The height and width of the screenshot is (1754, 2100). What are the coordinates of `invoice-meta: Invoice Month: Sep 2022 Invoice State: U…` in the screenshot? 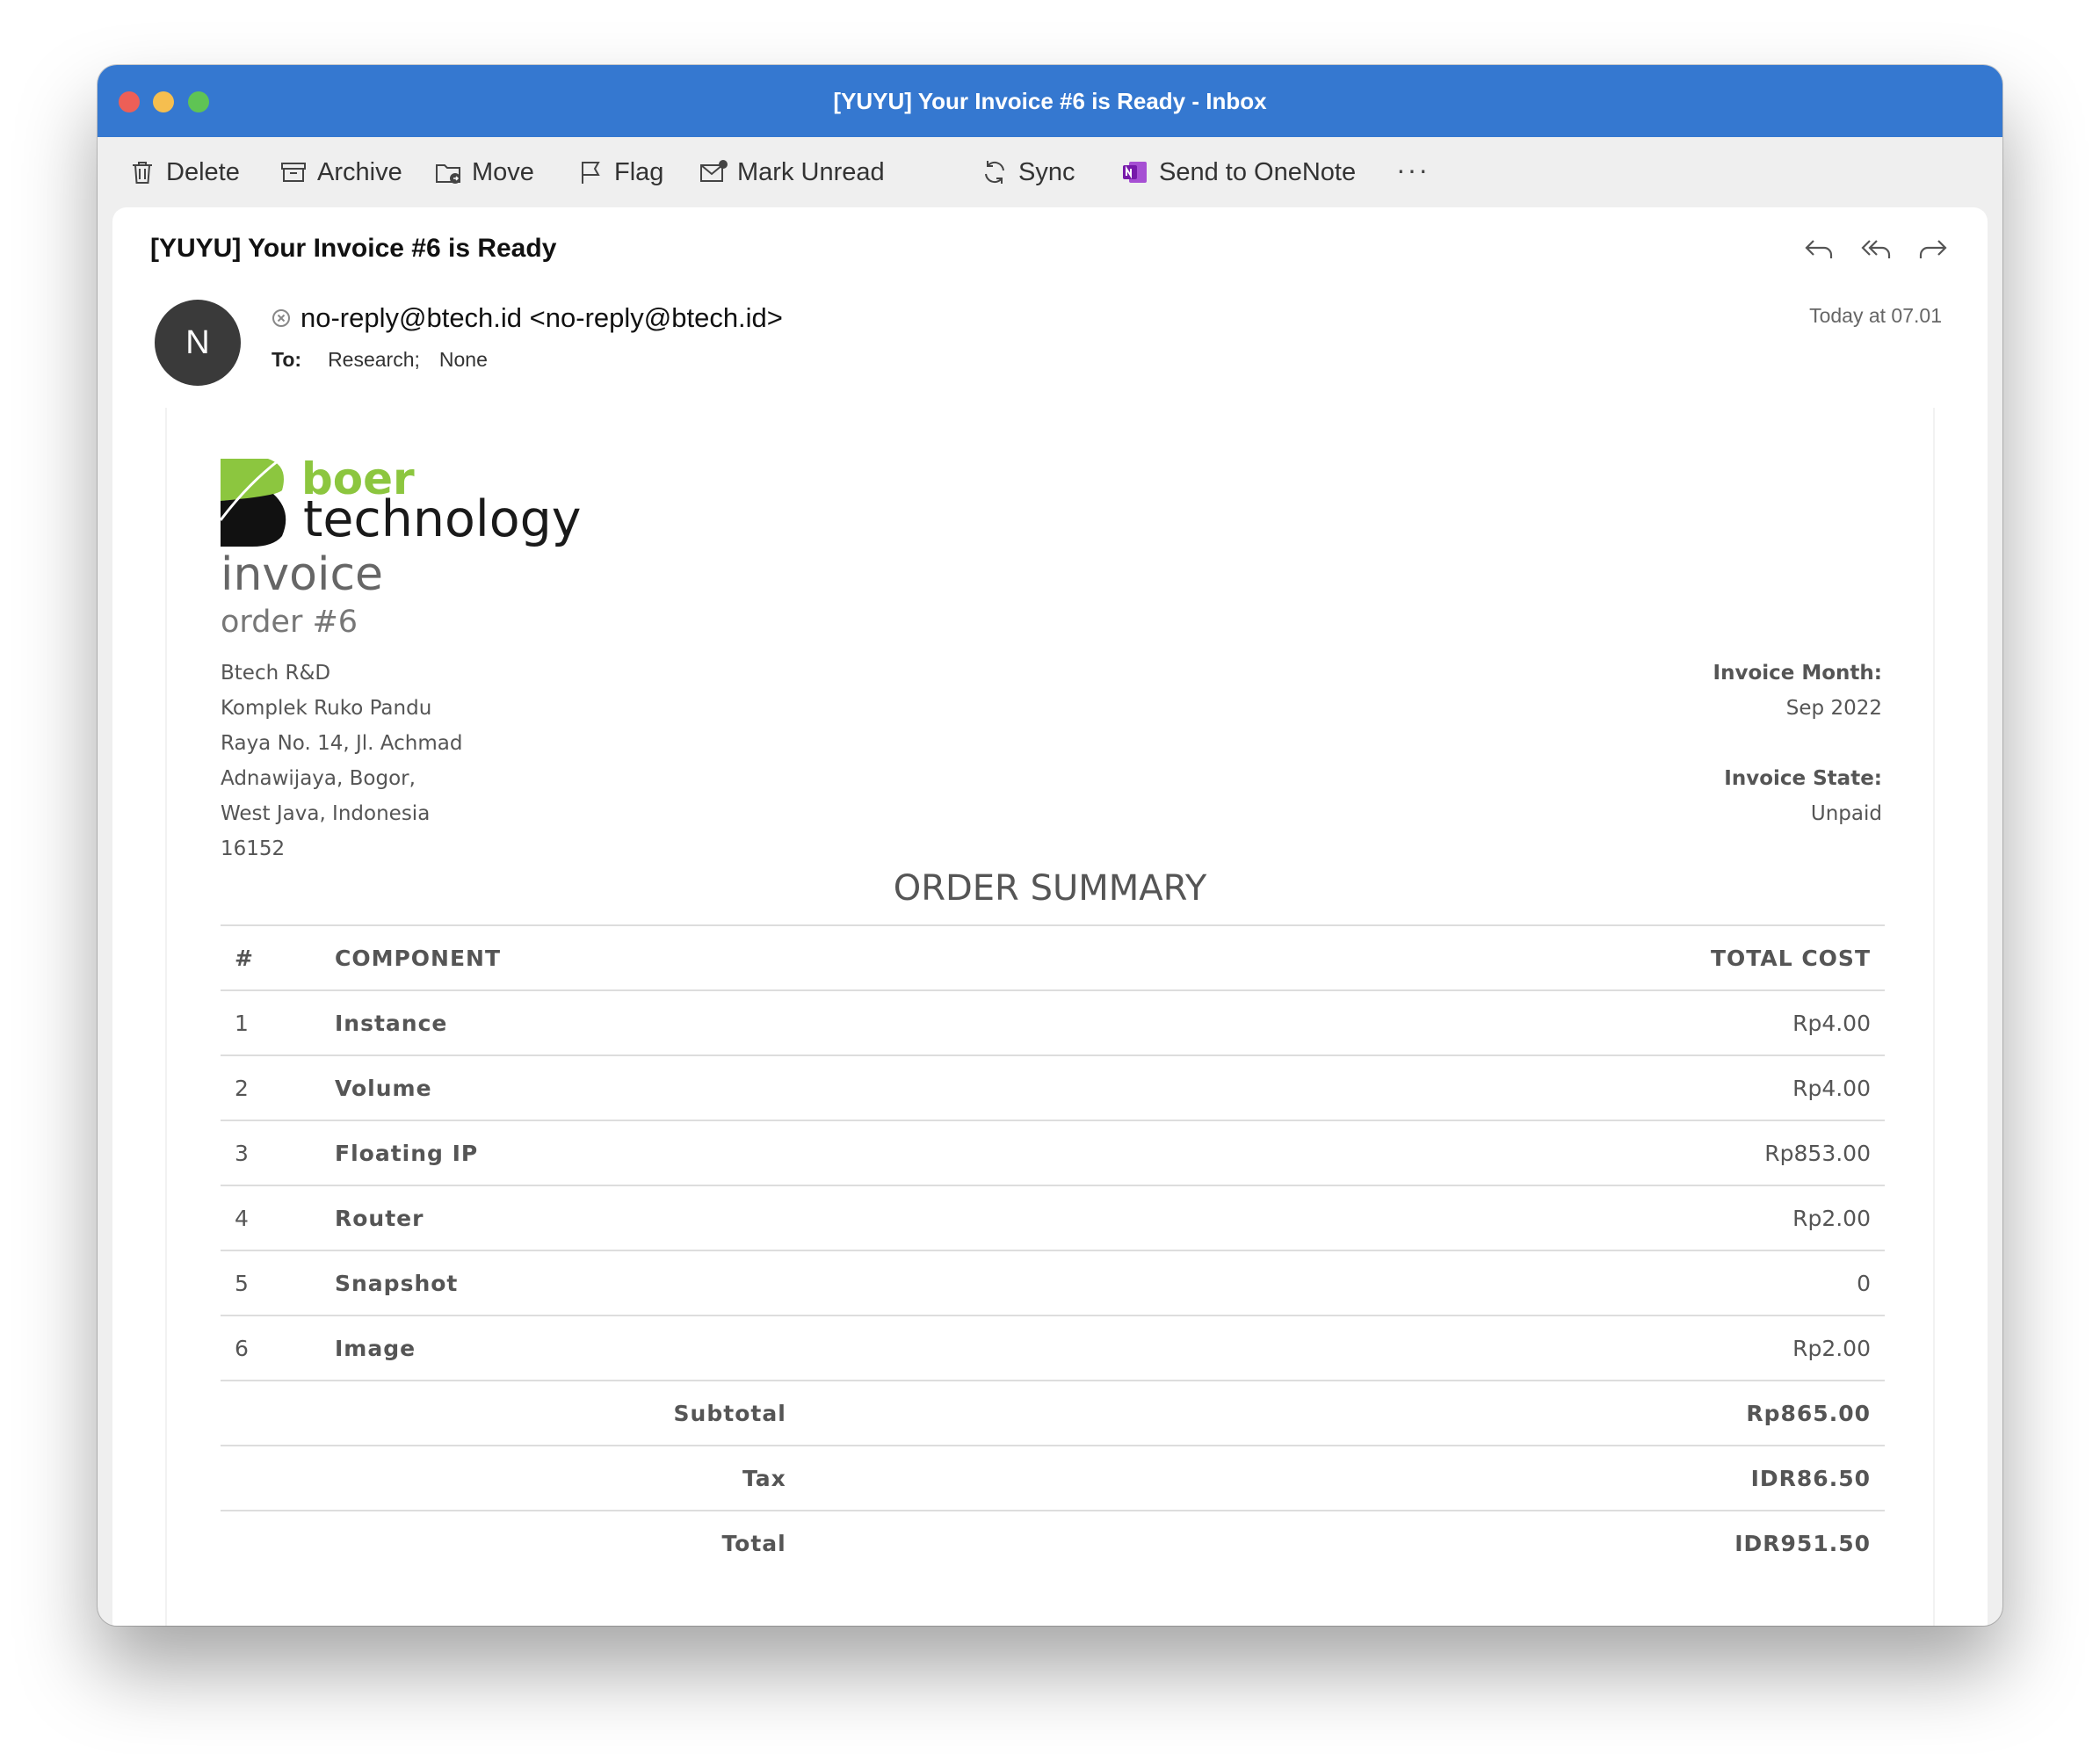 It's located at (1797, 744).